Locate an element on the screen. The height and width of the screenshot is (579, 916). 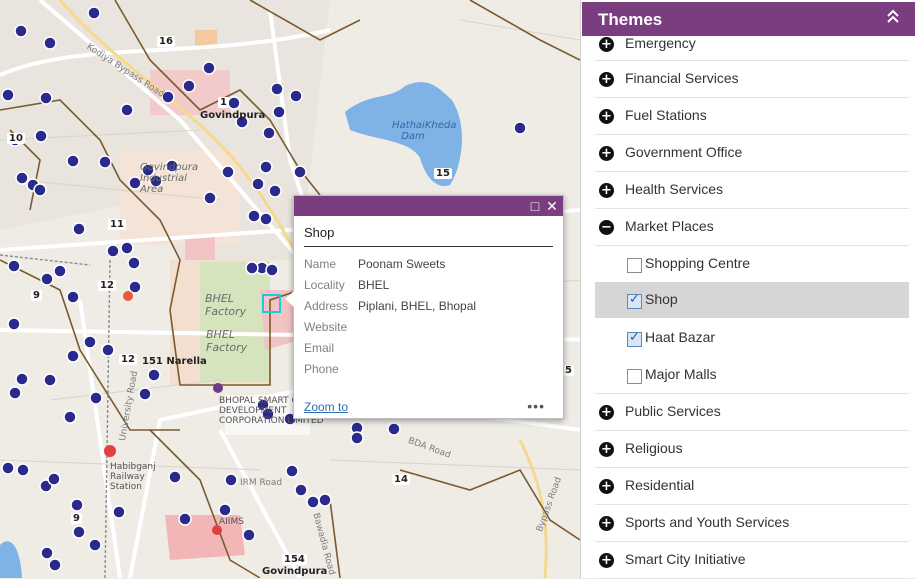
theme-label: Emergency is located at coordinates (660, 43).